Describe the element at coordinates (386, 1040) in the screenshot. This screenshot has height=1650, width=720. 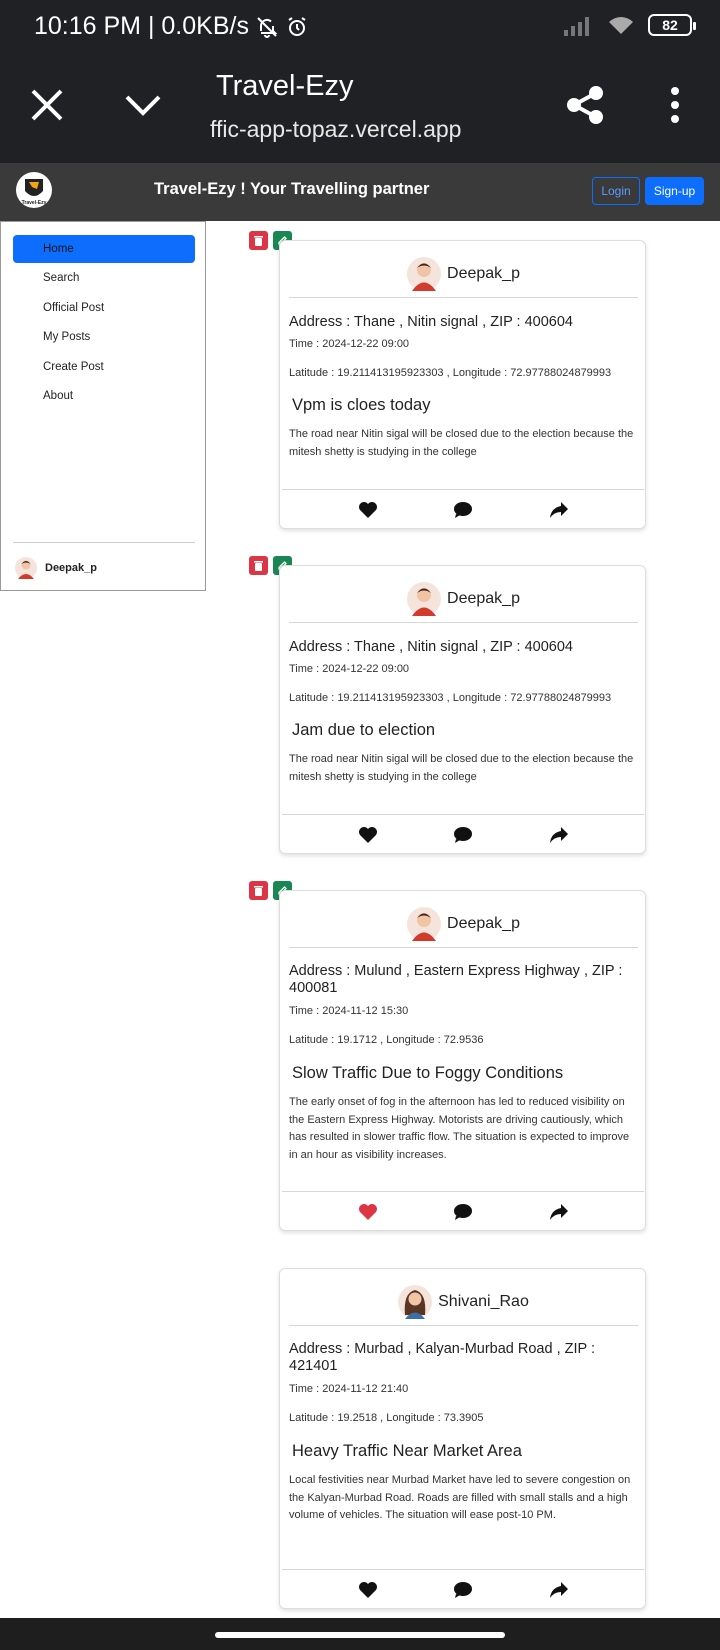
I see `post-coordinates: Latitude : 19.1712 , Longitude : 72.9536` at that location.